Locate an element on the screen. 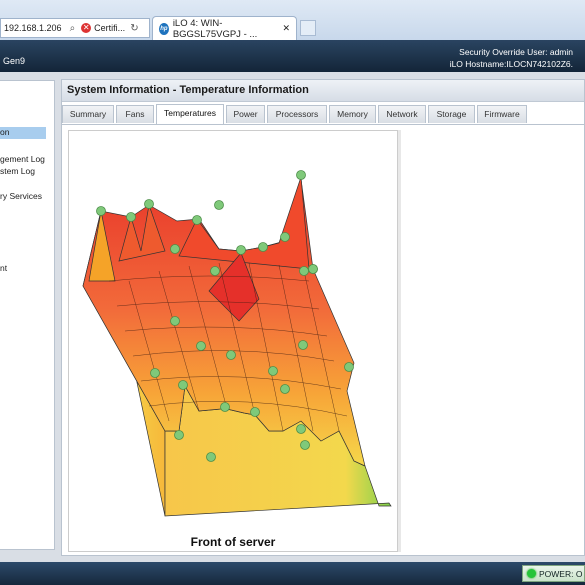 The image size is (585, 585). tab-processors: Processors is located at coordinates (297, 114).